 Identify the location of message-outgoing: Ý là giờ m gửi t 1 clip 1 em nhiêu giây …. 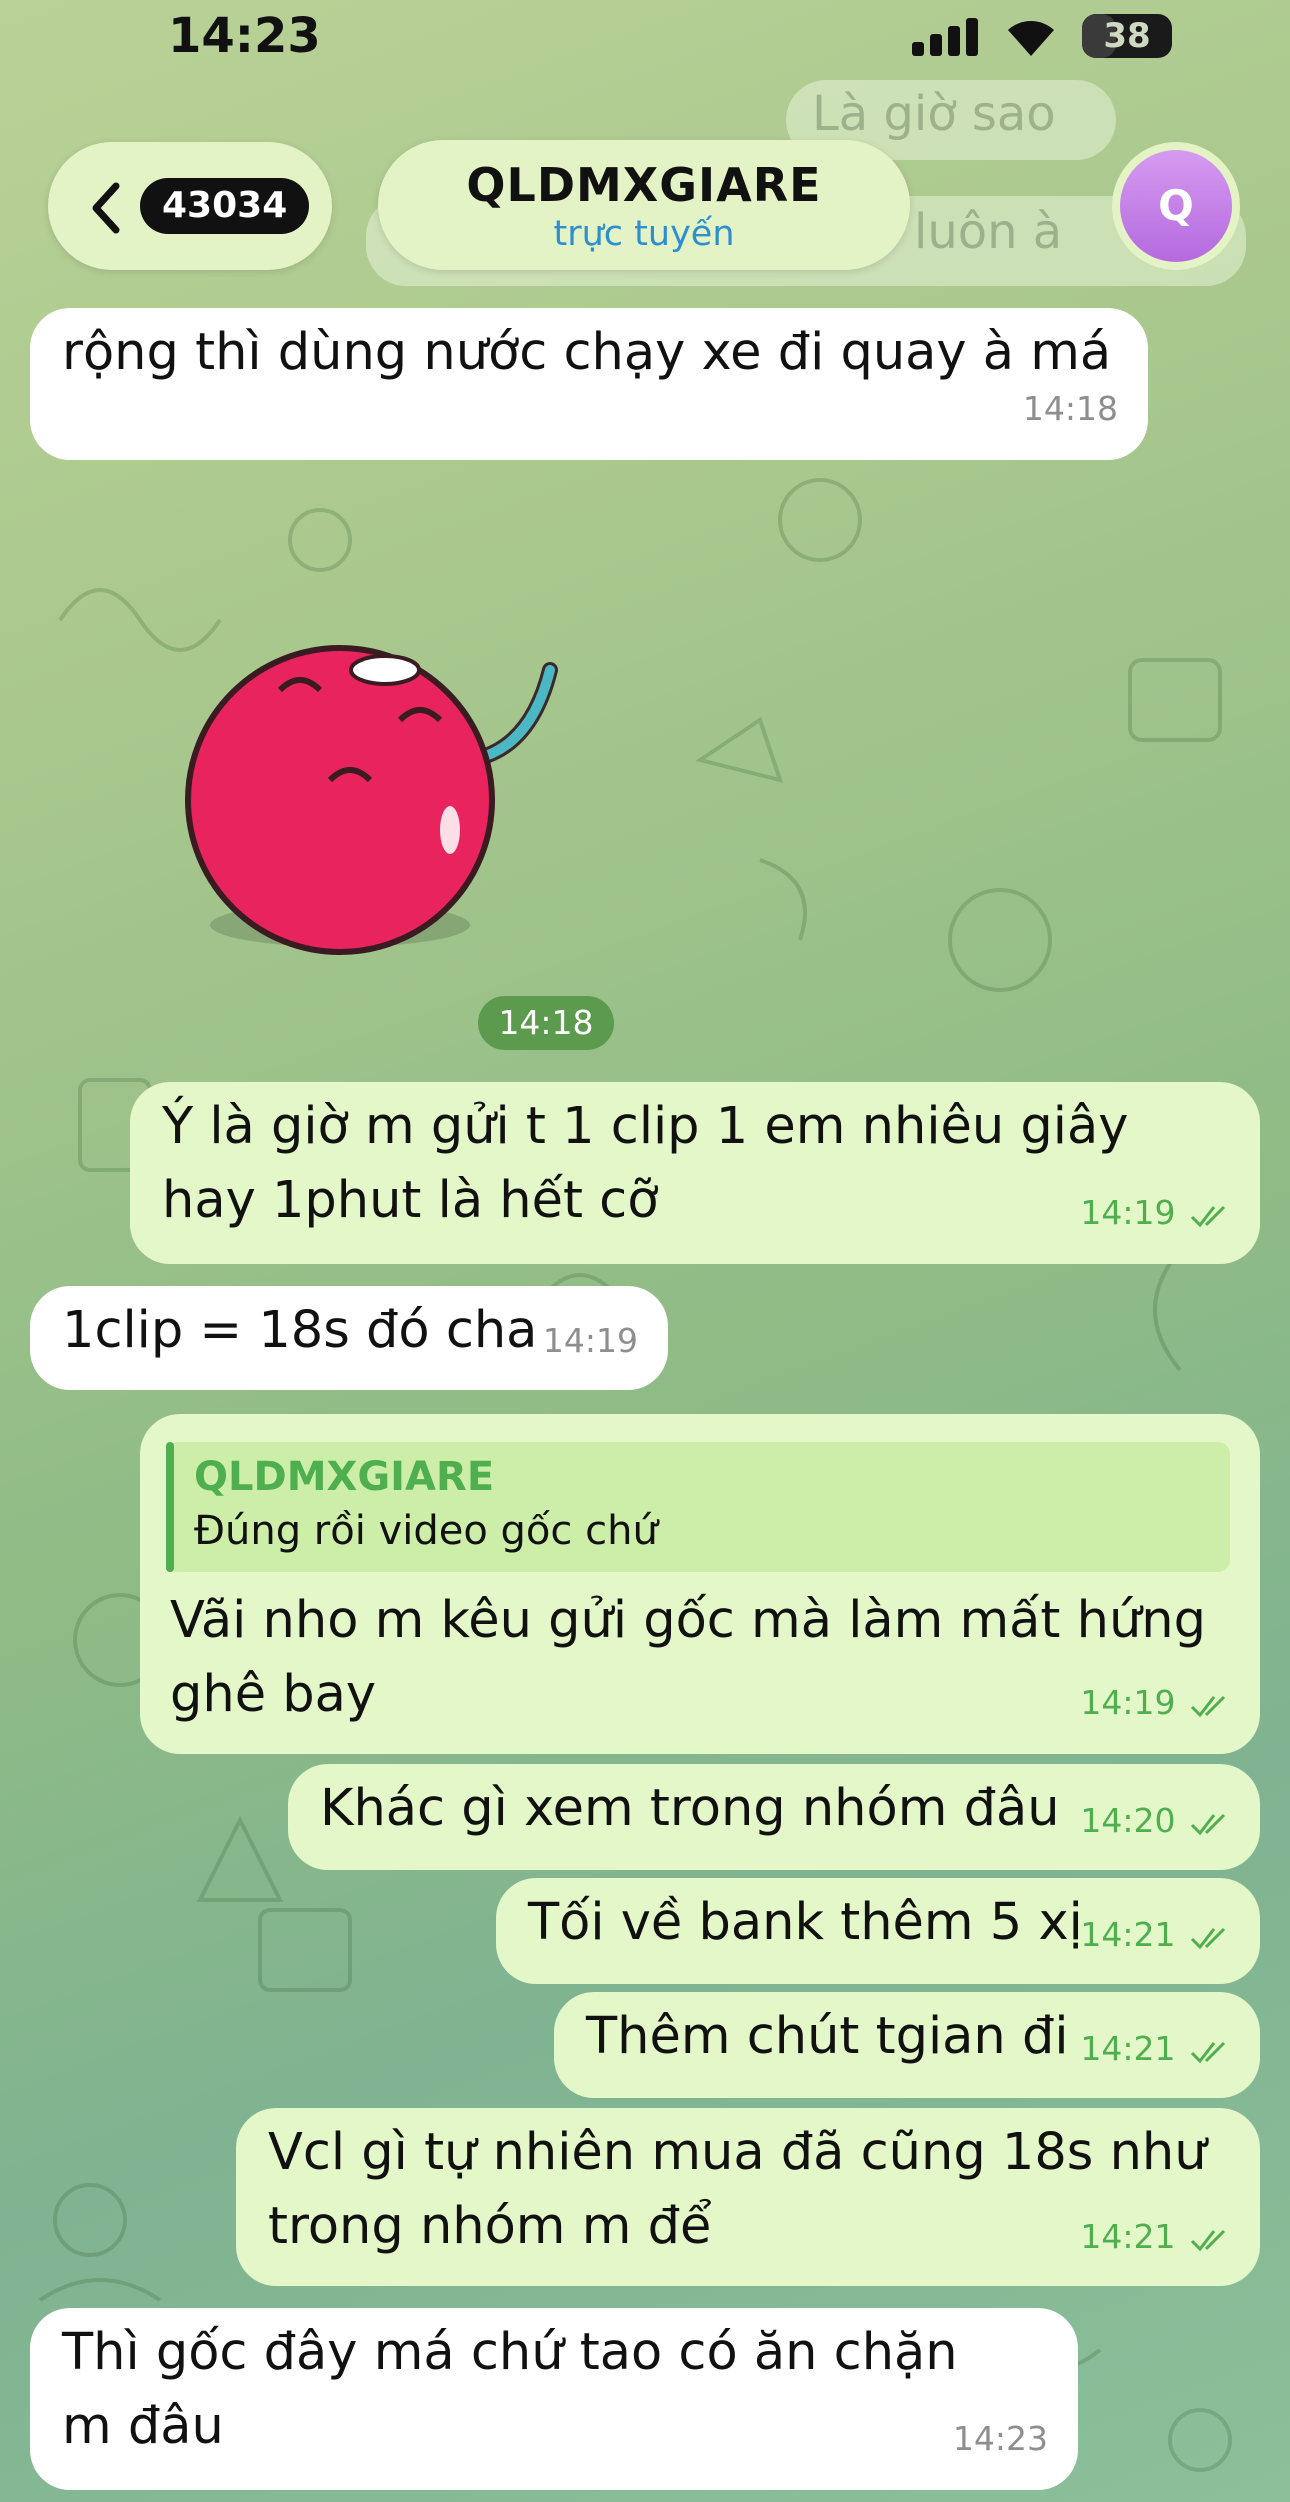
(695, 1173).